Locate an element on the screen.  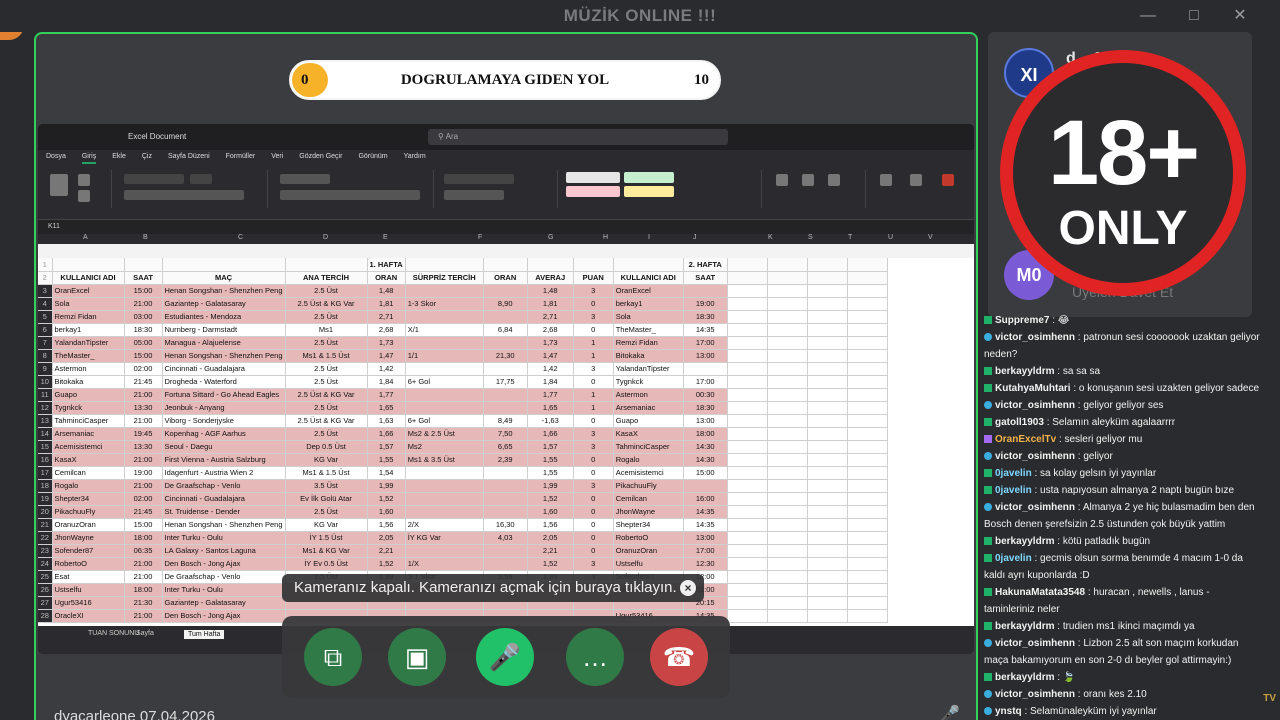
table-cell: berkay1 is located at coordinates (648, 304).